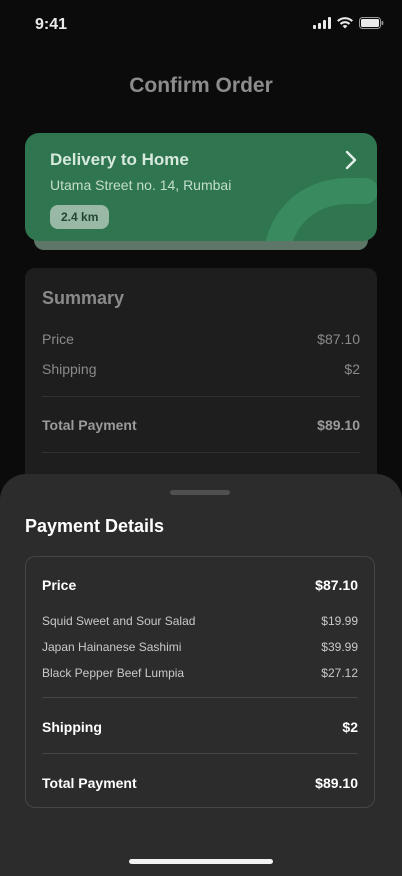 The image size is (402, 876). What do you see at coordinates (83, 298) in the screenshot?
I see `summary-title: Summary` at bounding box center [83, 298].